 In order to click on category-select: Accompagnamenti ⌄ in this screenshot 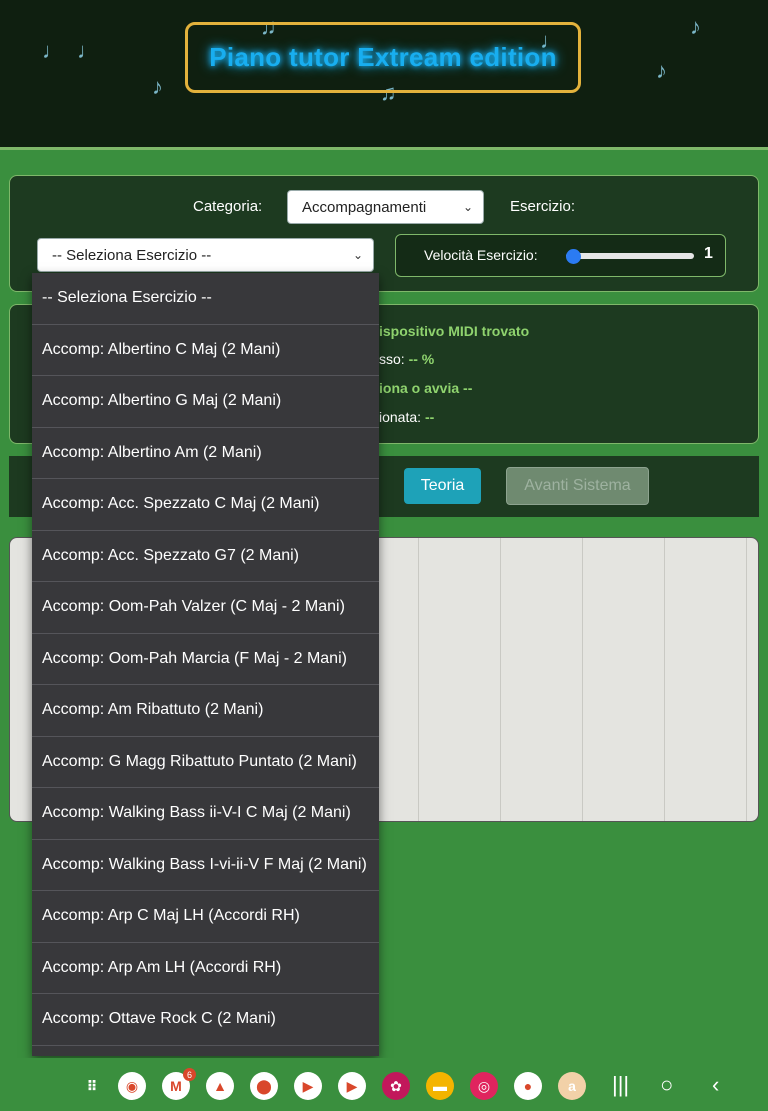, I will do `click(385, 207)`.